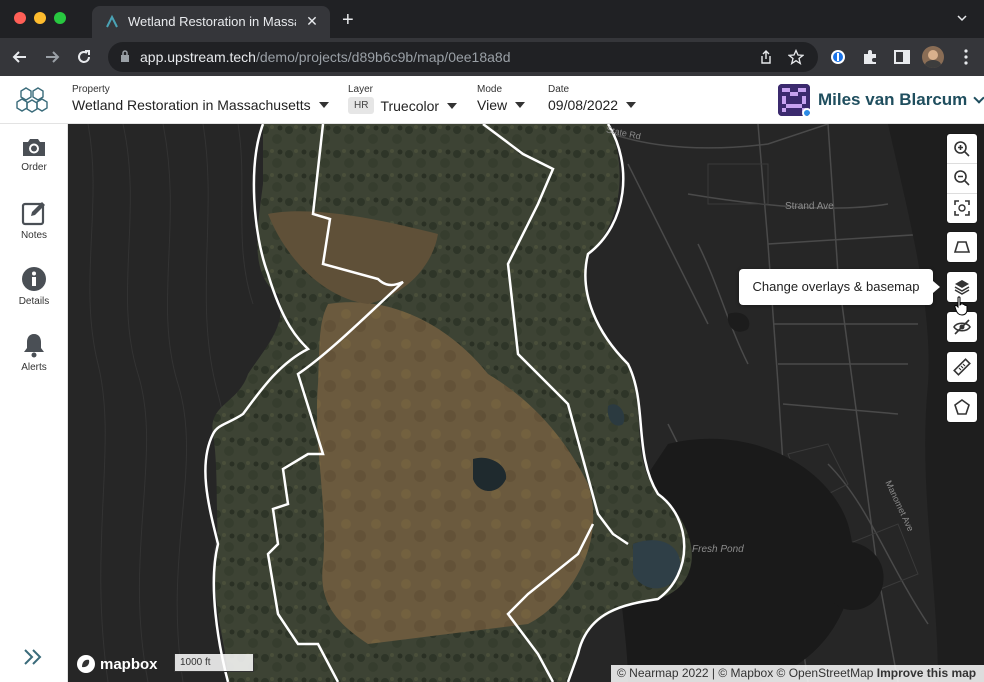 The image size is (984, 682). Describe the element at coordinates (926, 673) in the screenshot. I see `improve-map-link: Improve this map` at that location.